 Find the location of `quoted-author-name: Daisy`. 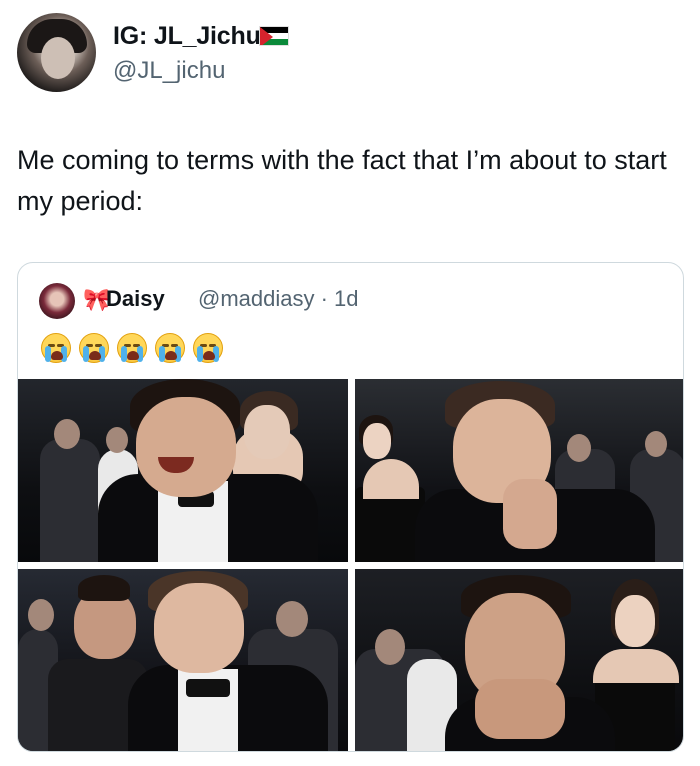

quoted-author-name: Daisy is located at coordinates (135, 299).